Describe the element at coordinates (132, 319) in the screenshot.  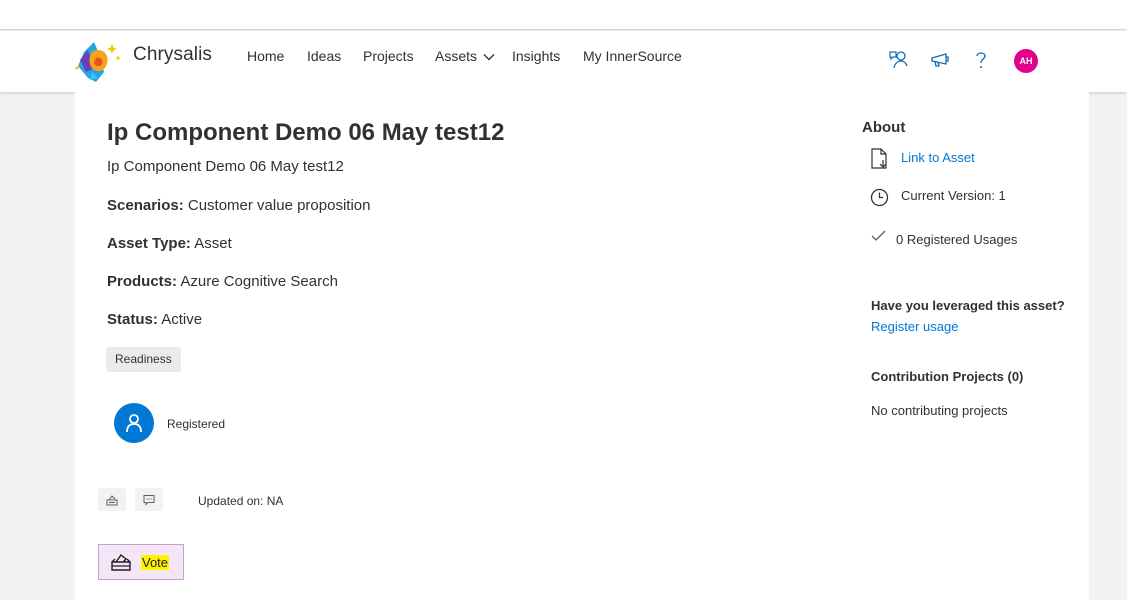
I see `field-status-label: Status:` at that location.